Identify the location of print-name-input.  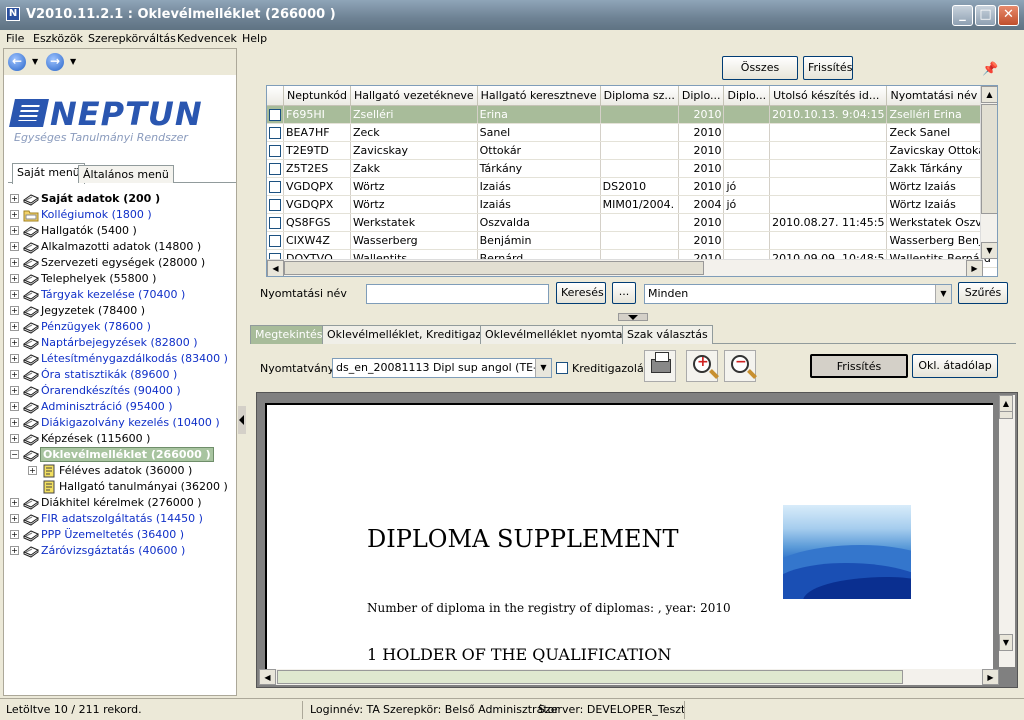
(457, 294).